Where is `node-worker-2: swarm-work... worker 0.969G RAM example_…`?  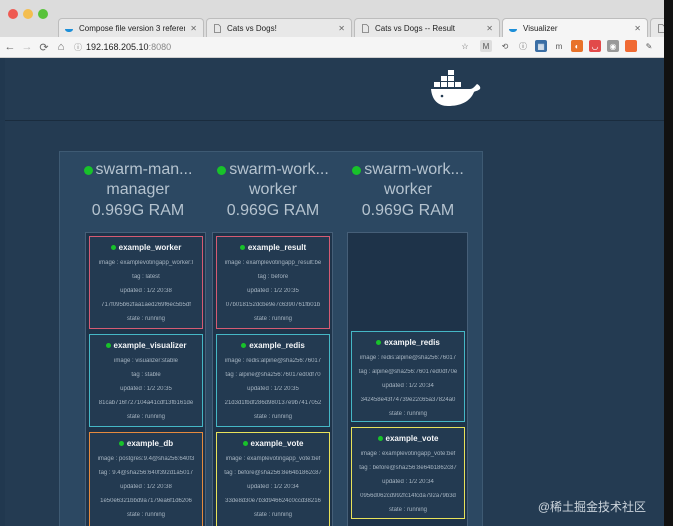 node-worker-2: swarm-work... worker 0.969G RAM example_… is located at coordinates (408, 339).